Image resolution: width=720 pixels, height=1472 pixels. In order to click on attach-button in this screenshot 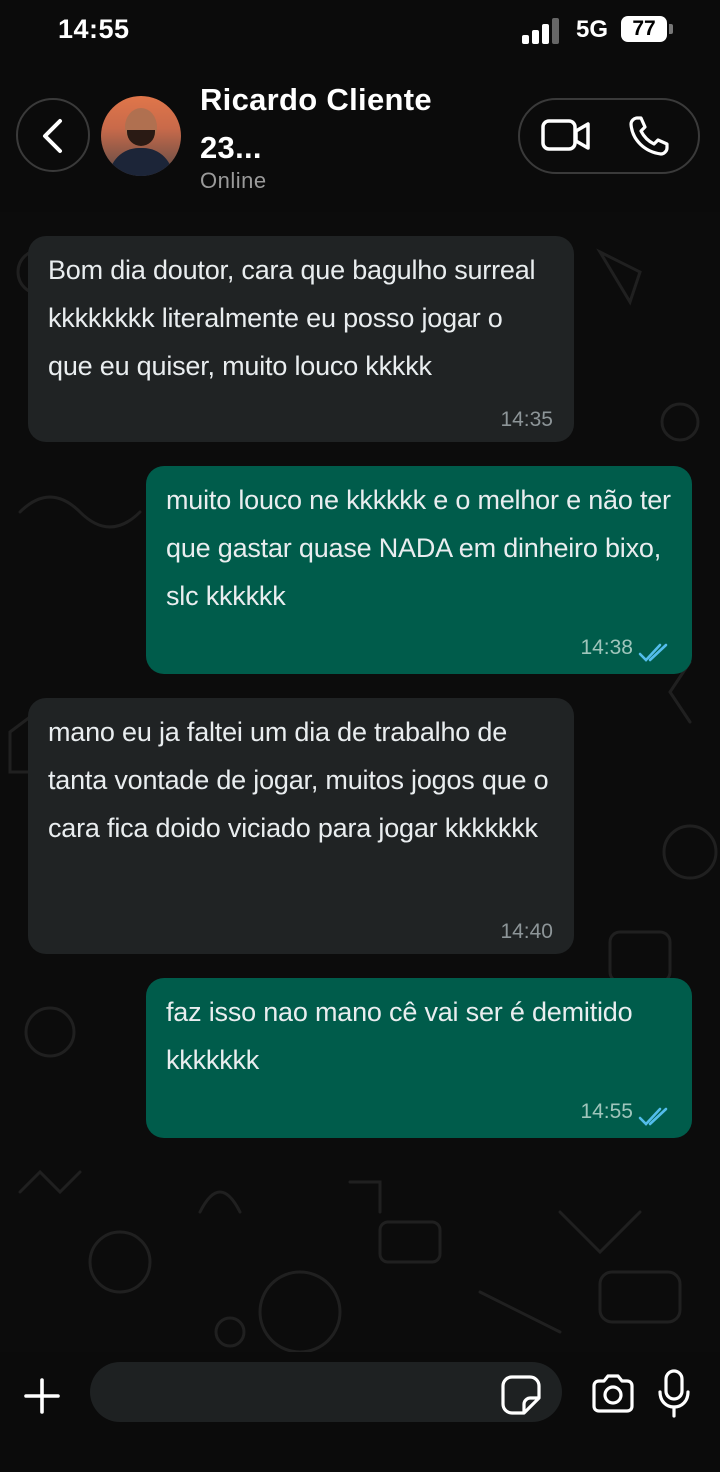, I will do `click(42, 1396)`.